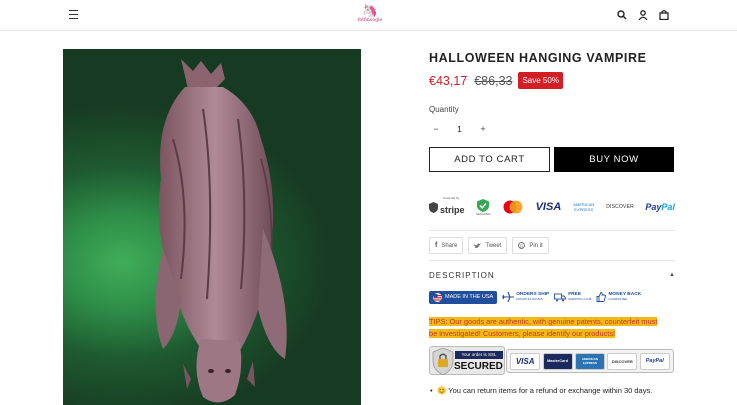 This screenshot has height=405, width=737. I want to click on quantity-label: Quantity, so click(444, 109).